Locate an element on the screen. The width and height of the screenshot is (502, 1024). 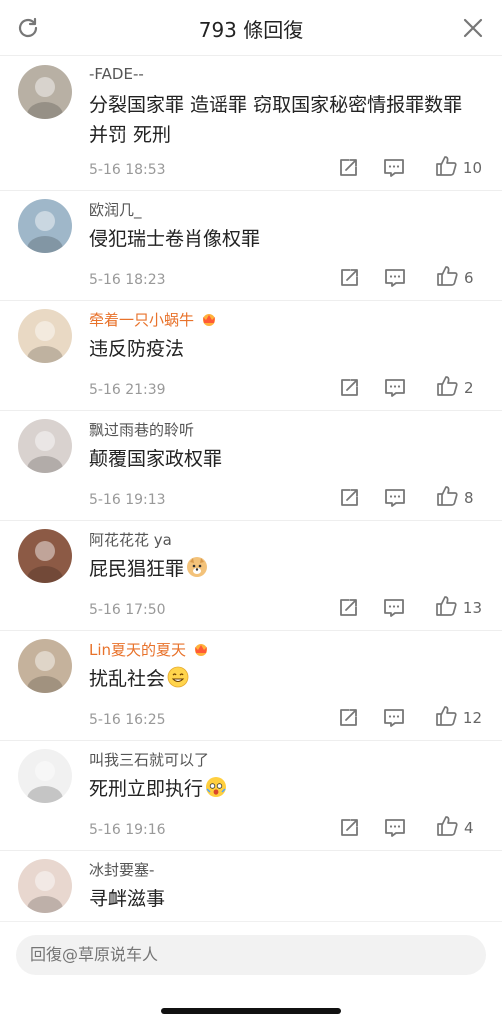
like-count: 4 is located at coordinates (469, 828).